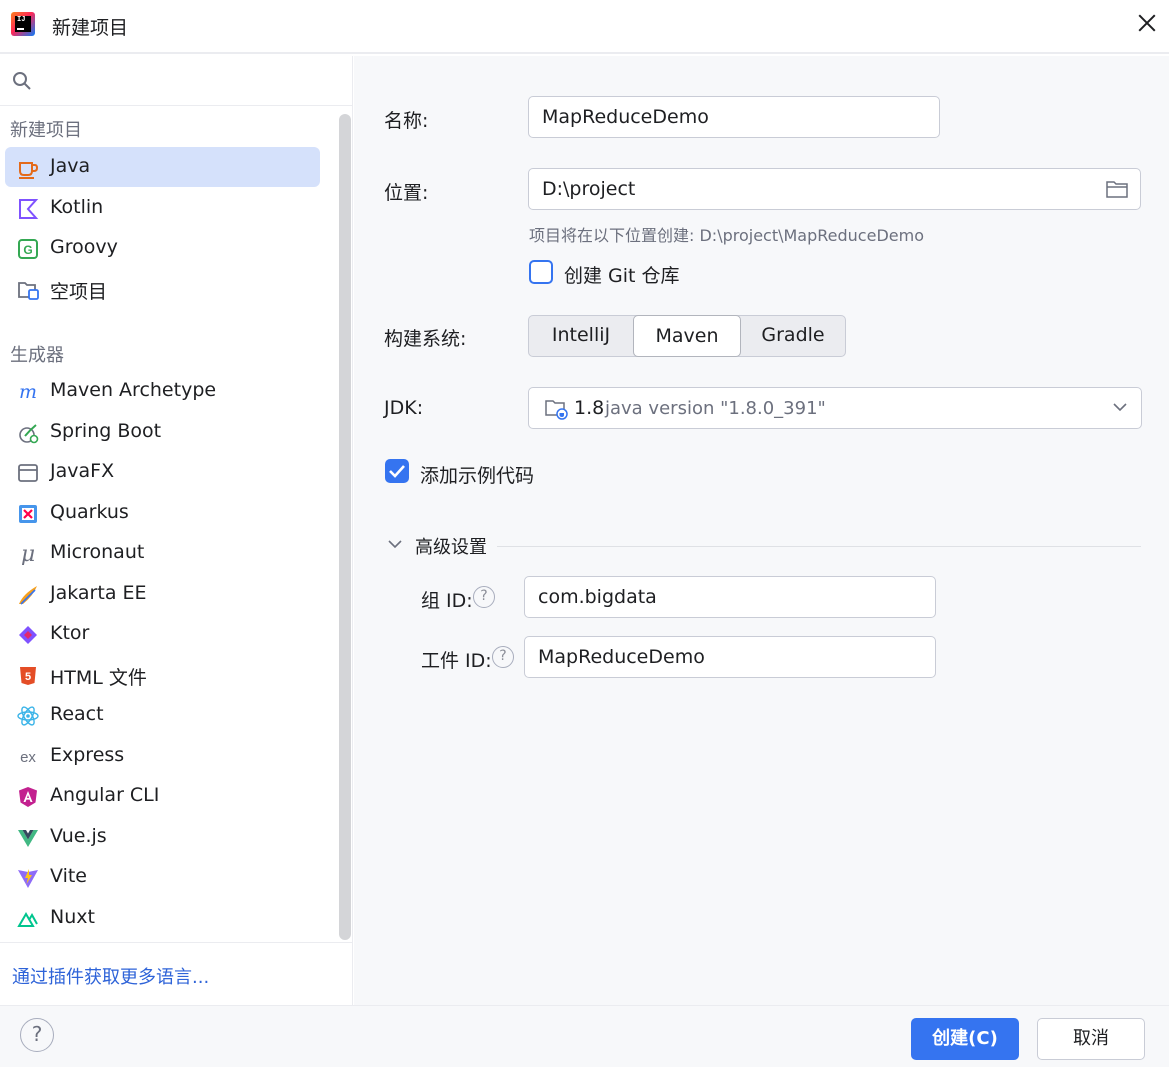  Describe the element at coordinates (79, 292) in the screenshot. I see `sidebar-item-label: 空项目` at that location.